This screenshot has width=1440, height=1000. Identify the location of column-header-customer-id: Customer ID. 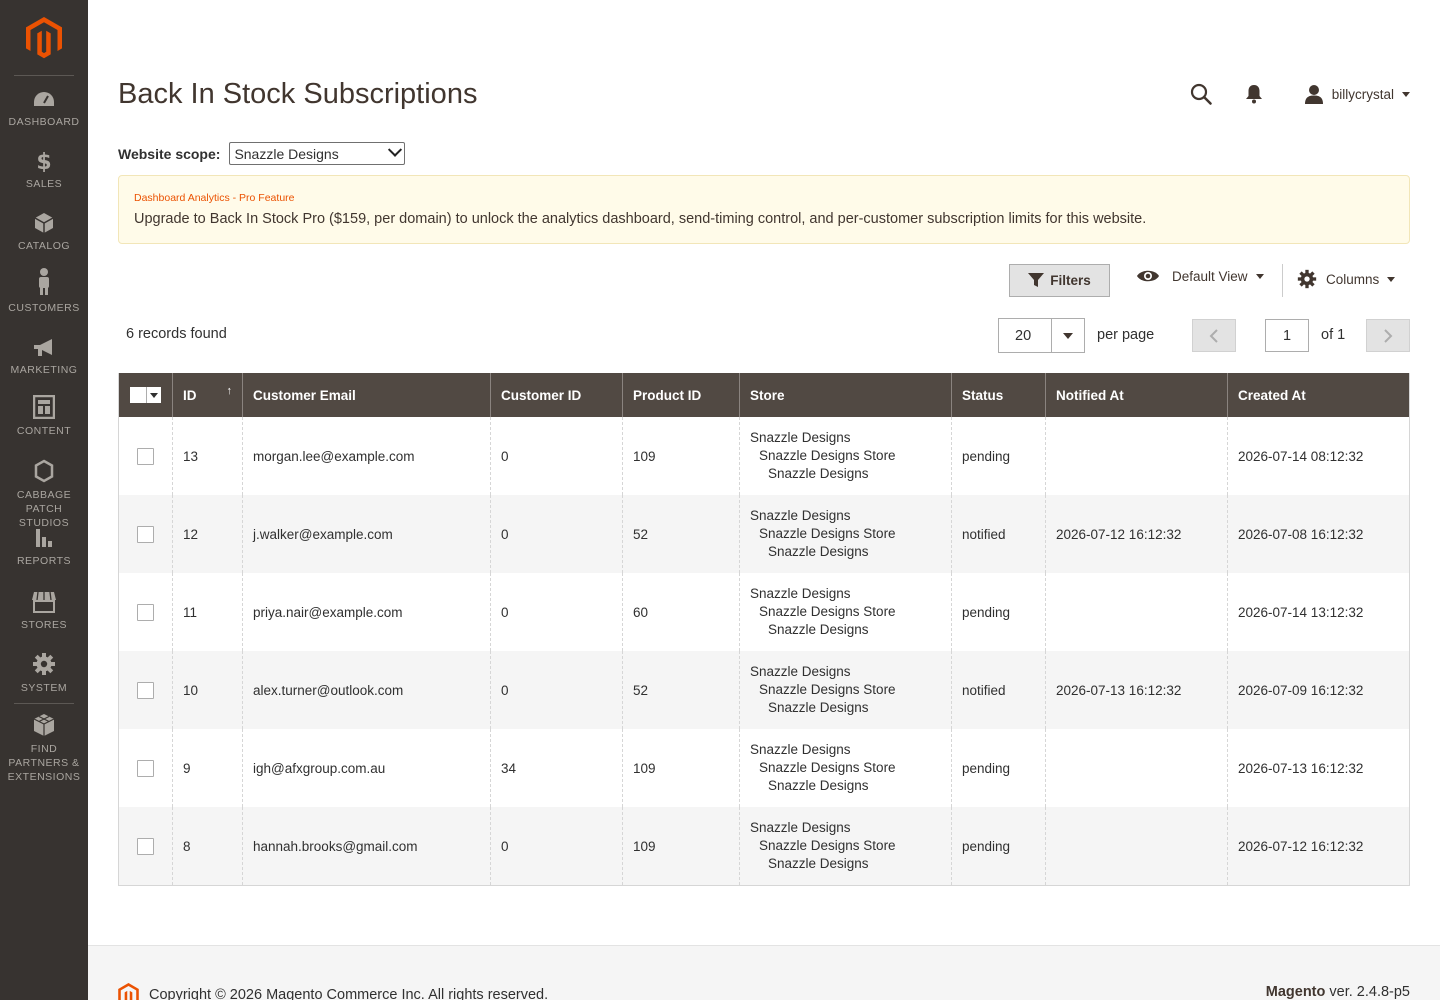
(556, 395).